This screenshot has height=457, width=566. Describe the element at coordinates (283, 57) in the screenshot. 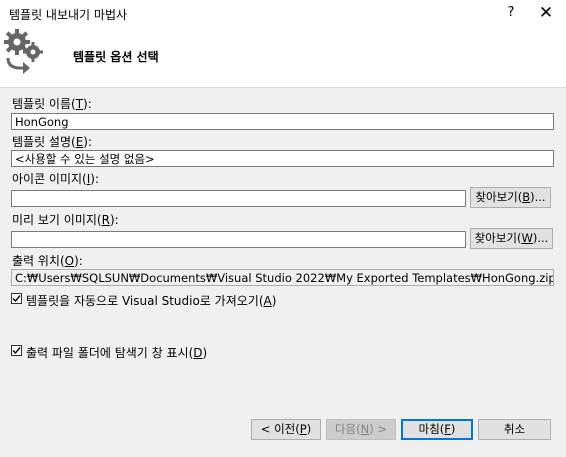

I see `wizard-header: 템플릿 옵션 선택` at that location.